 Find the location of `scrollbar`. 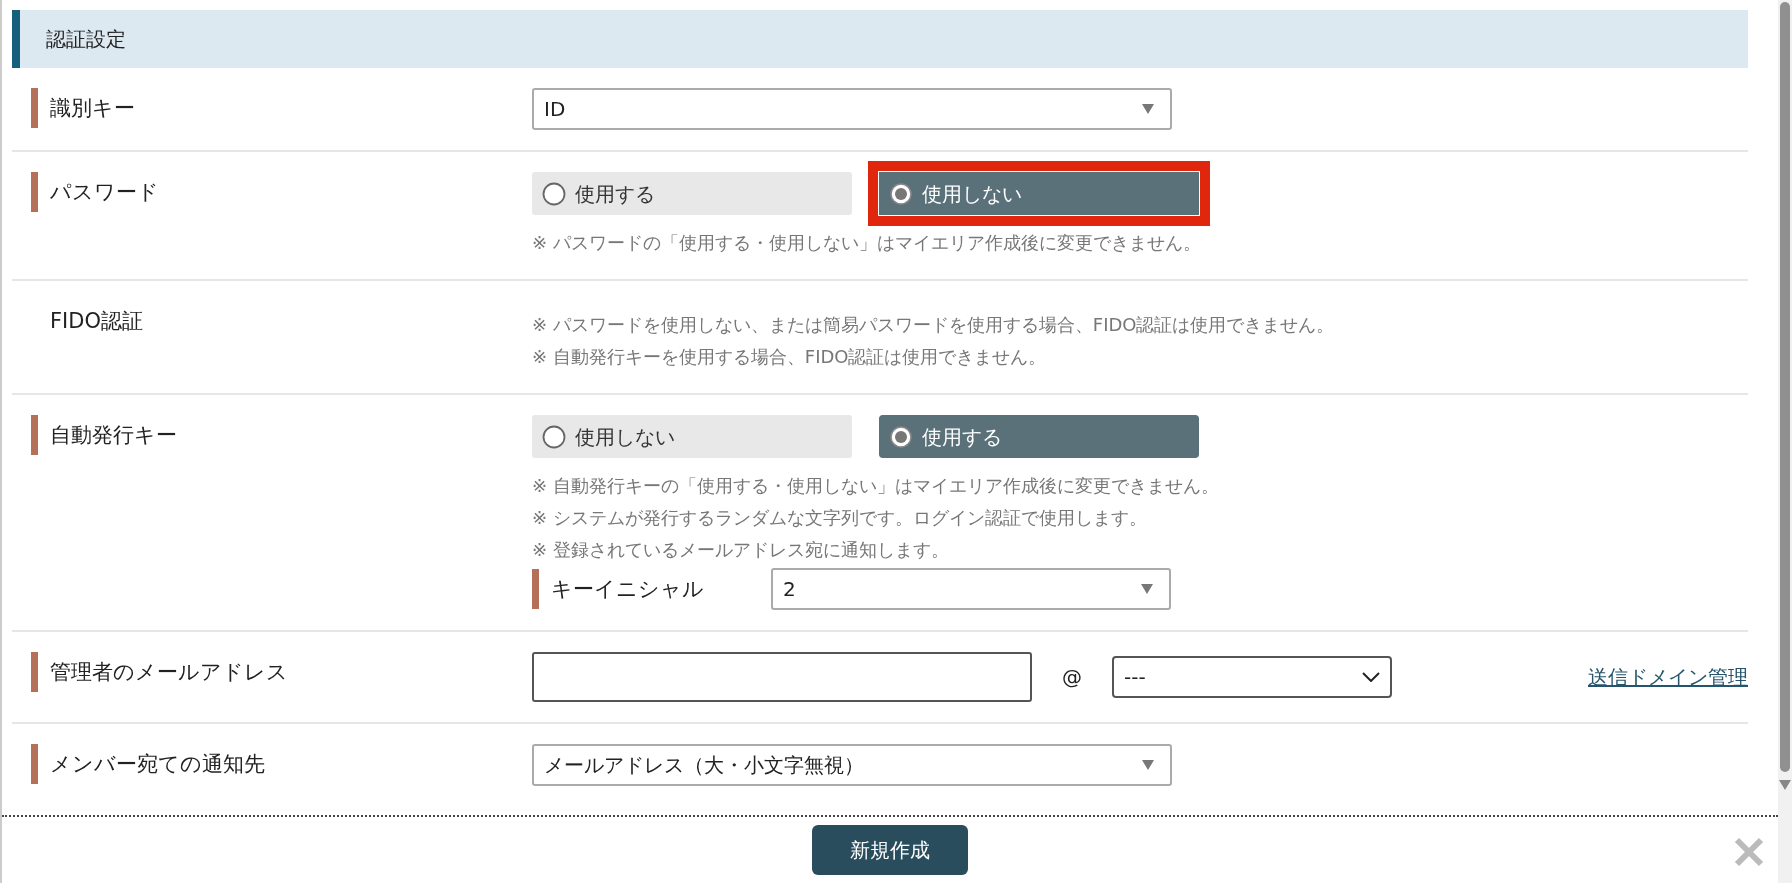

scrollbar is located at coordinates (1785, 441).